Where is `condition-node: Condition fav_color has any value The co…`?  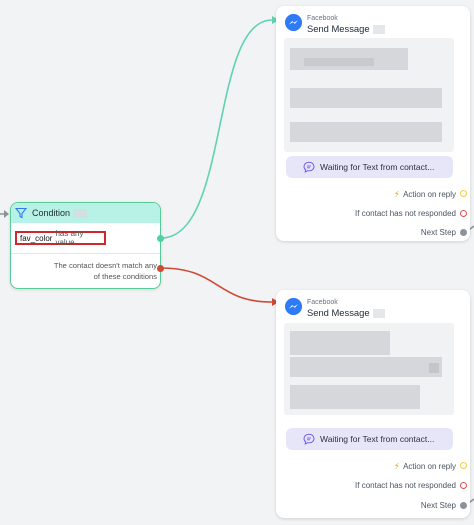
condition-node: Condition fav_color has any value The co… is located at coordinates (85, 245).